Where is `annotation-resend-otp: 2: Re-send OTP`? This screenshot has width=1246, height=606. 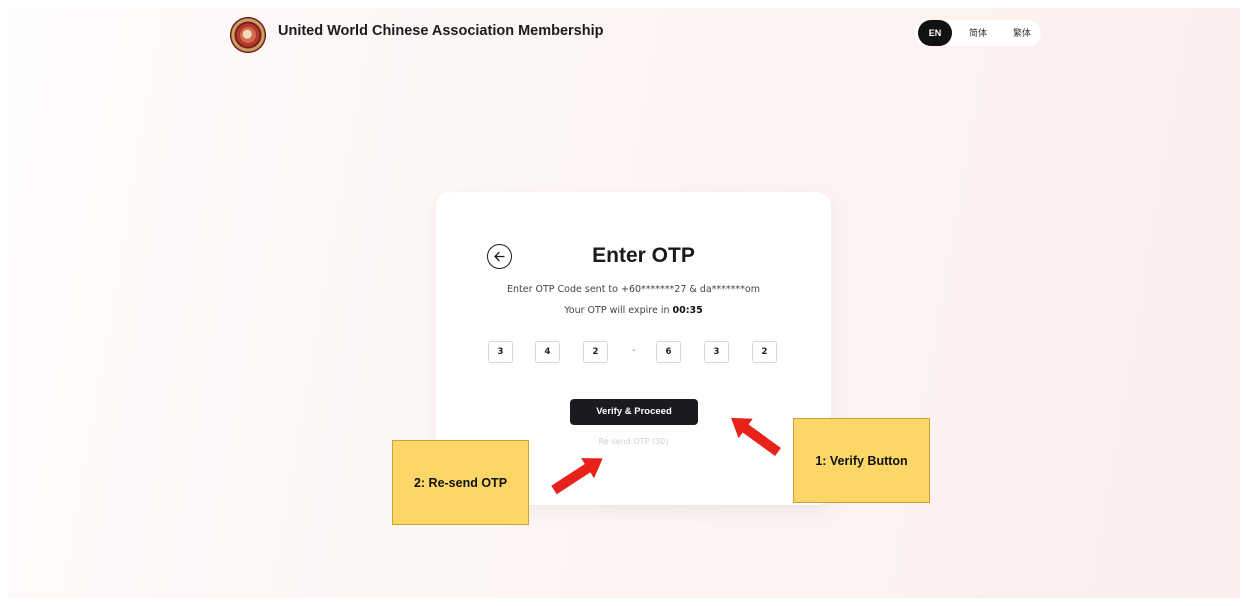
annotation-resend-otp: 2: Re-send OTP is located at coordinates (460, 482).